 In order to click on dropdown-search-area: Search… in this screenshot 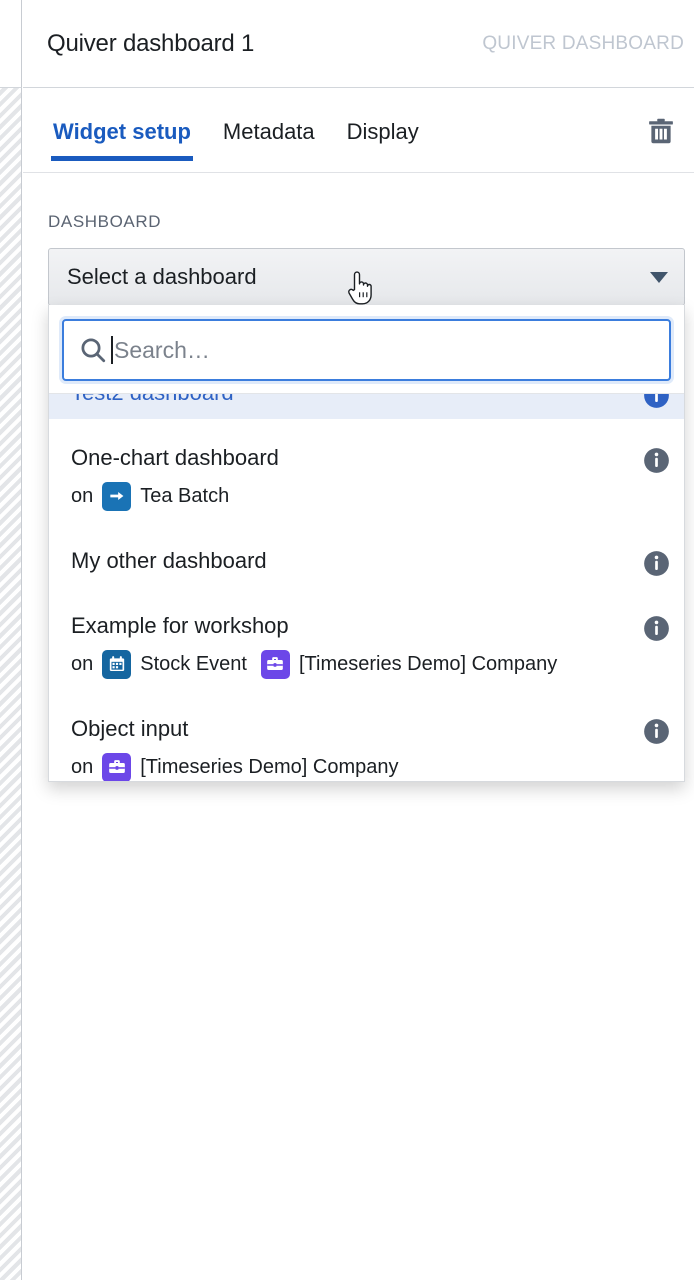, I will do `click(366, 349)`.